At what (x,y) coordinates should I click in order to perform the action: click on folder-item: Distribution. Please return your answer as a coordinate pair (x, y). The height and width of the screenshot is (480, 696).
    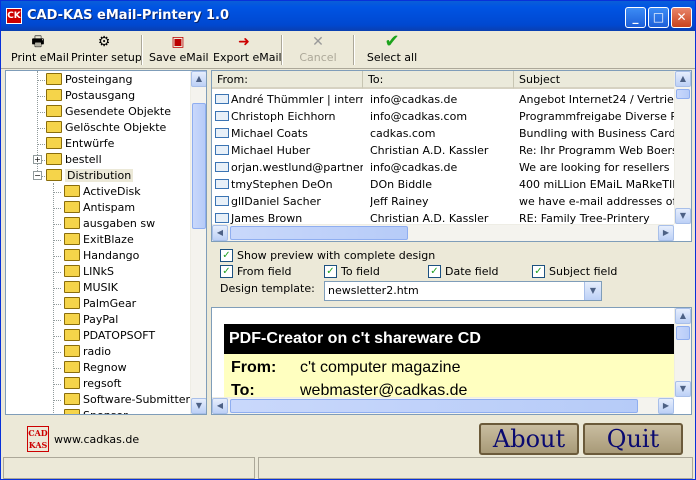
    Looking at the image, I should click on (90, 176).